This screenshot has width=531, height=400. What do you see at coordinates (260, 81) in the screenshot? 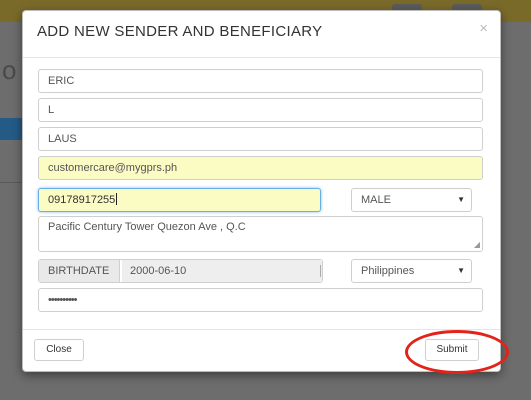
I see `first-name-input: ERIC` at bounding box center [260, 81].